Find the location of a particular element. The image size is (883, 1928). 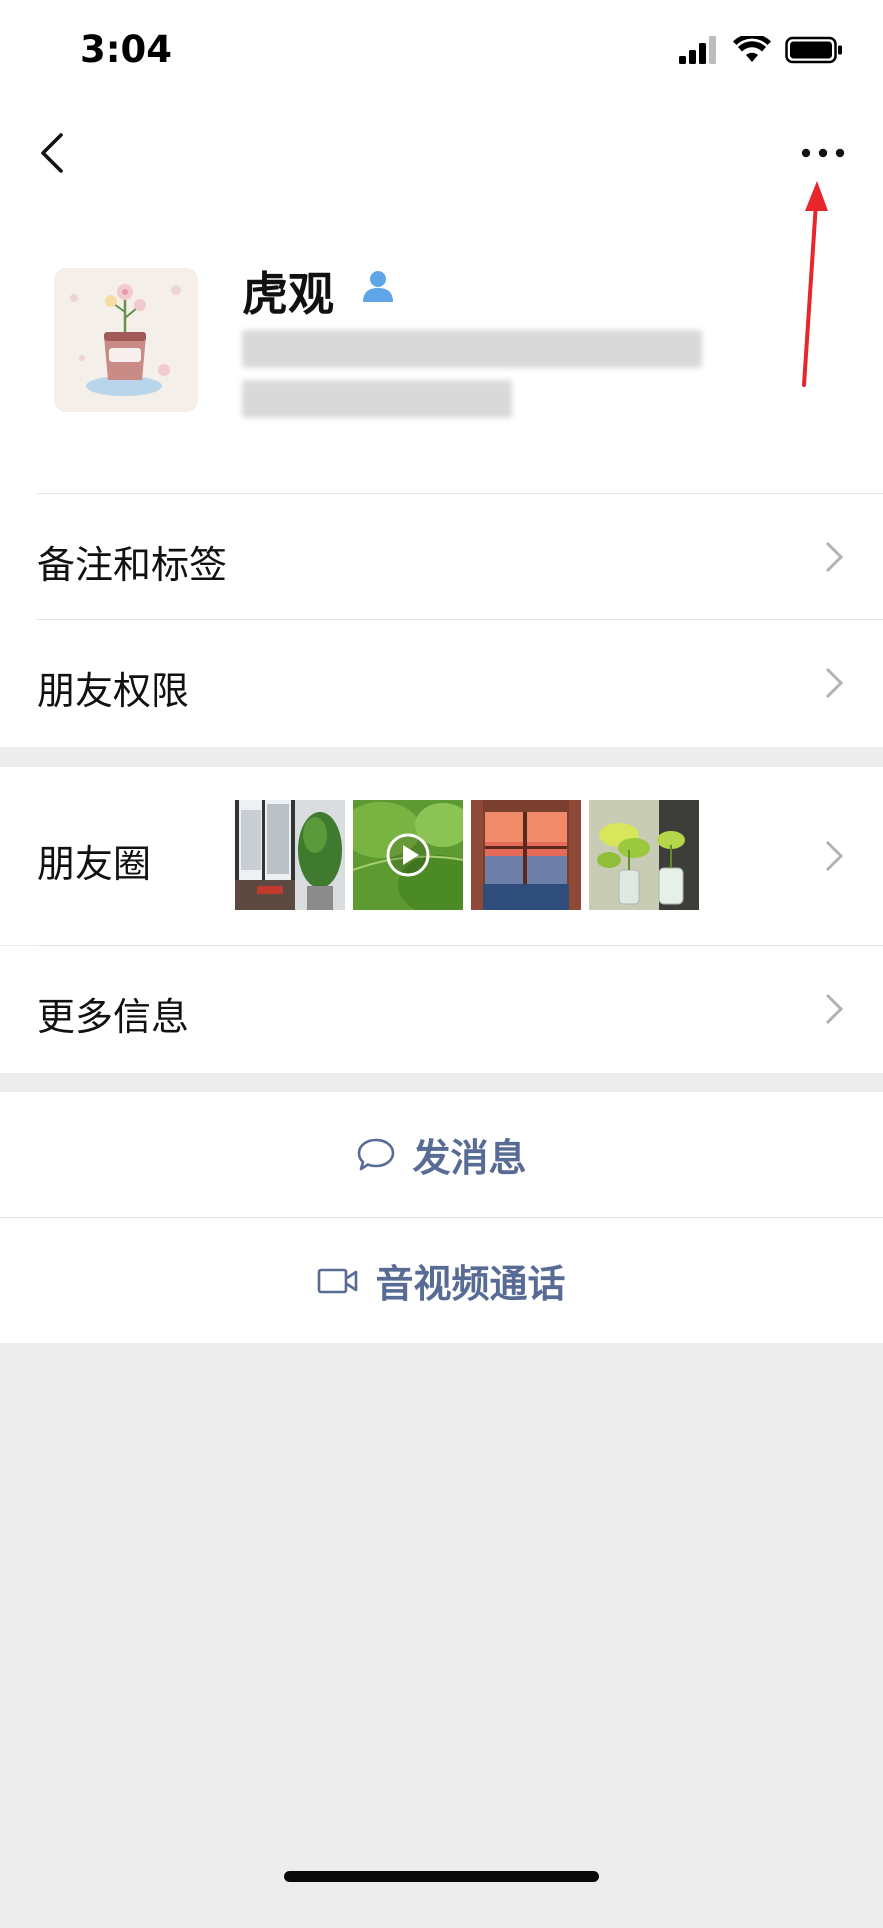

moments-photo-room is located at coordinates (290, 855).